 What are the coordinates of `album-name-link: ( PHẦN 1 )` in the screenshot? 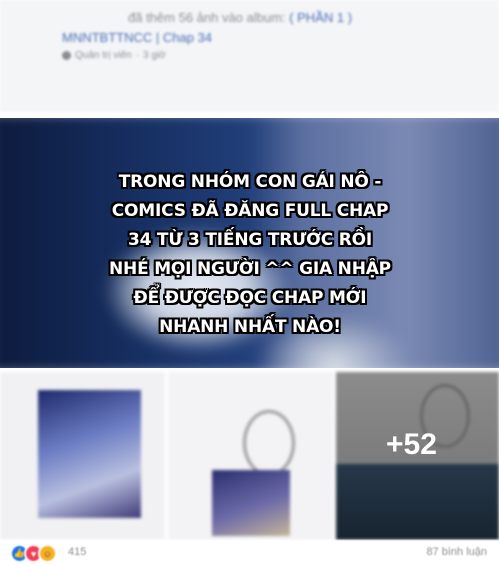 It's located at (320, 17).